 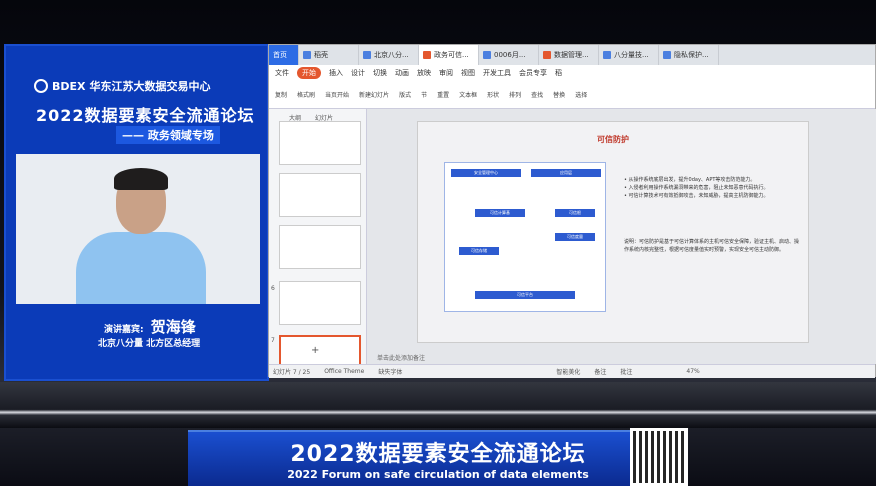 I want to click on tab-home: 首页, so click(x=284, y=55).